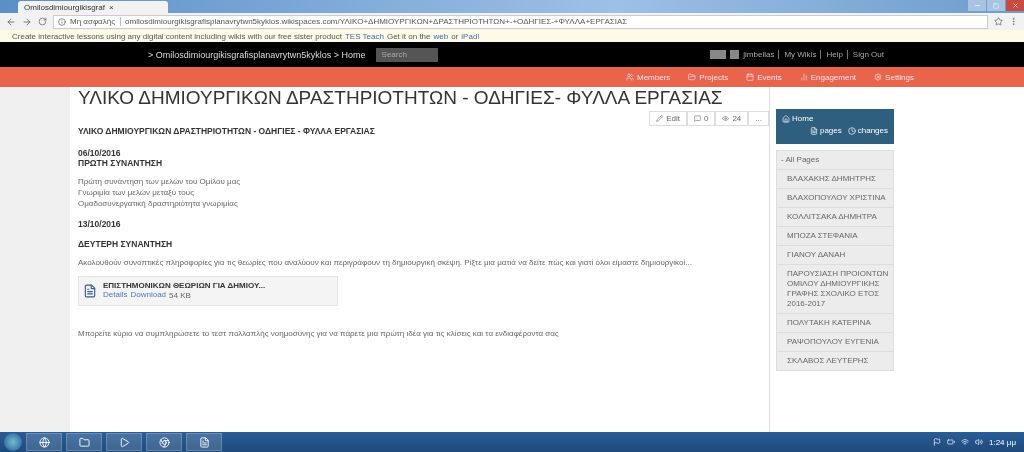 This screenshot has width=1024, height=452. Describe the element at coordinates (878, 77) in the screenshot. I see `settings-icon` at that location.